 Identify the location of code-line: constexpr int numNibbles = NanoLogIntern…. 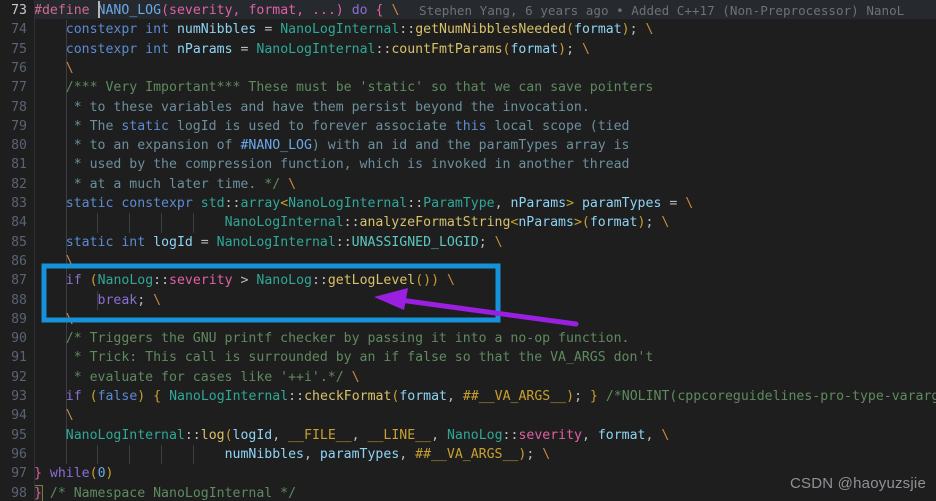
(344, 29).